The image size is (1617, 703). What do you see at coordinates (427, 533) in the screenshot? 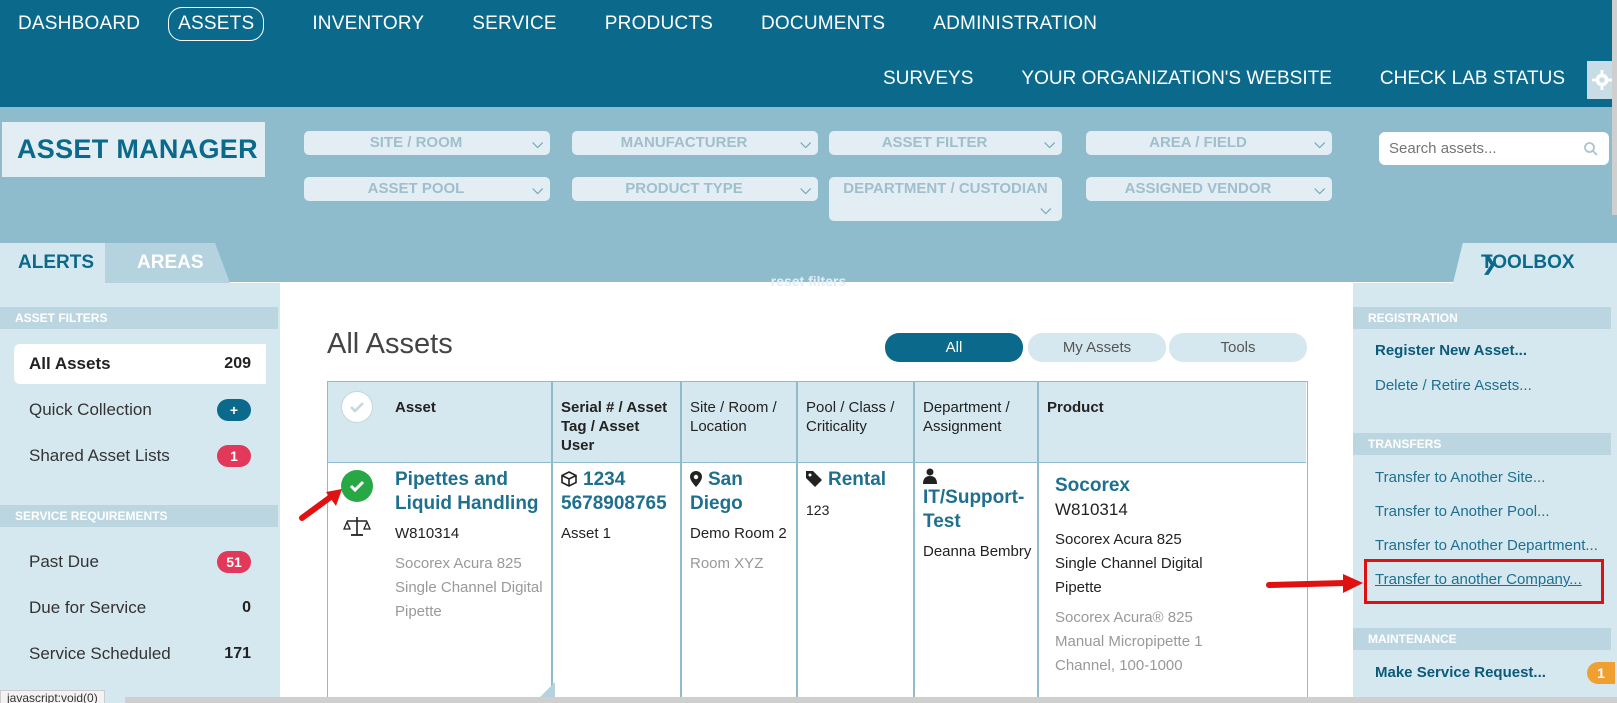
I see `asset-code: W810314` at bounding box center [427, 533].